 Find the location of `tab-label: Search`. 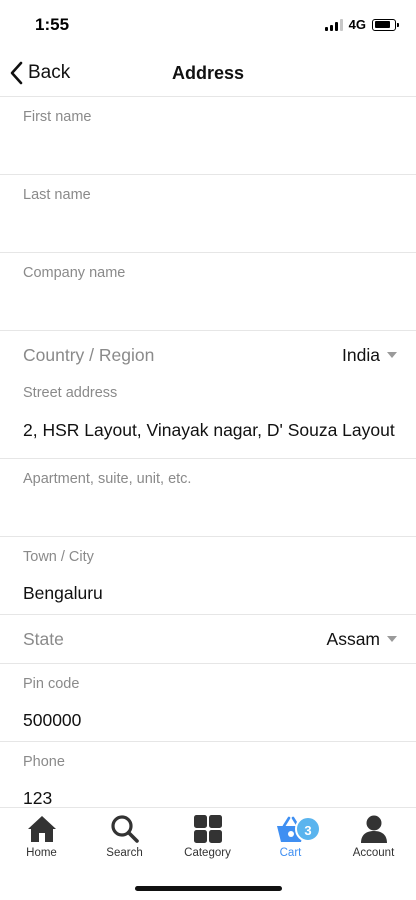

tab-label: Search is located at coordinates (124, 853).